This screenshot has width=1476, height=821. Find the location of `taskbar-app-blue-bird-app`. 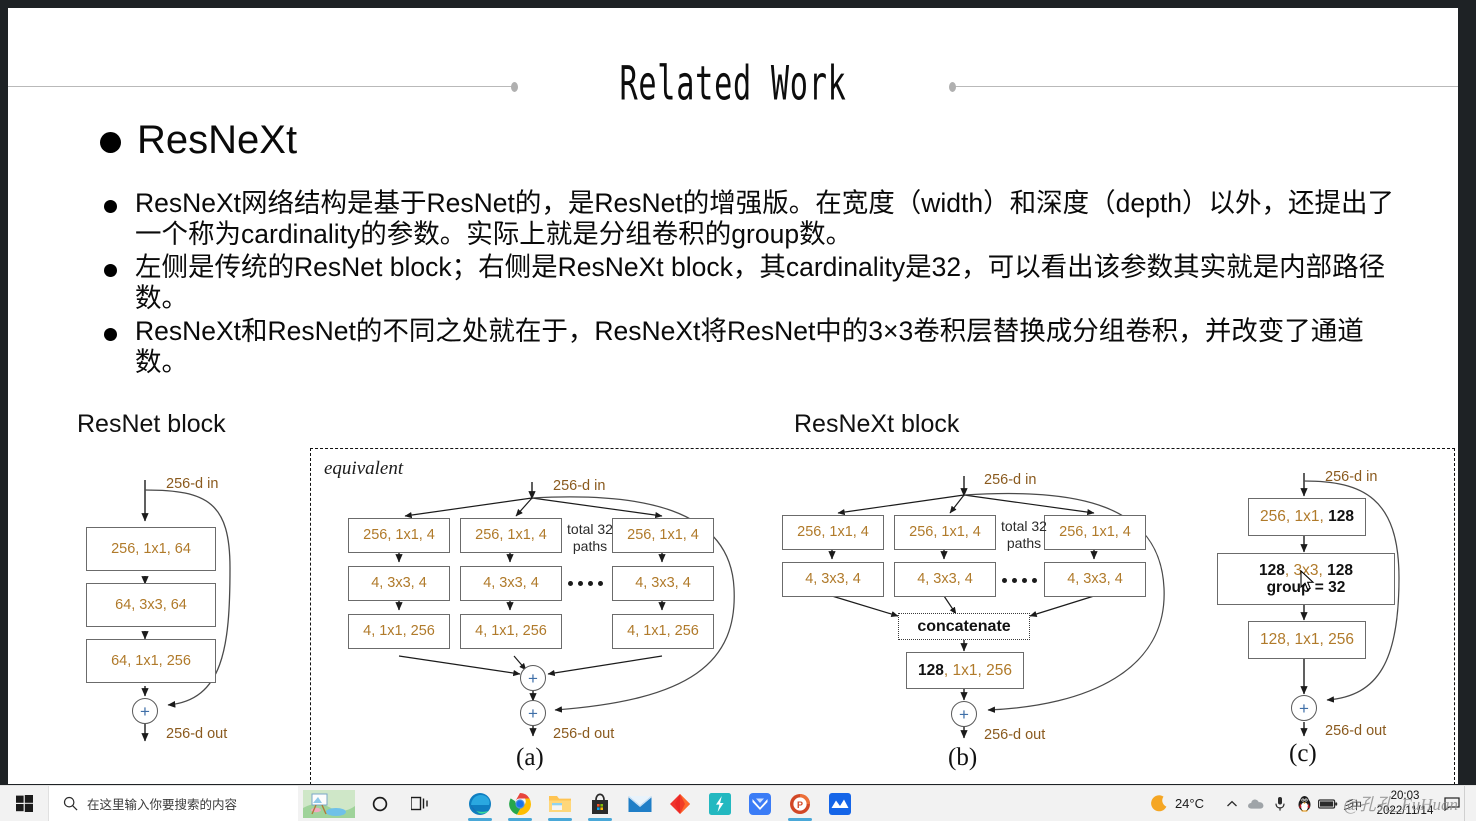

taskbar-app-blue-bird-app is located at coordinates (760, 803).